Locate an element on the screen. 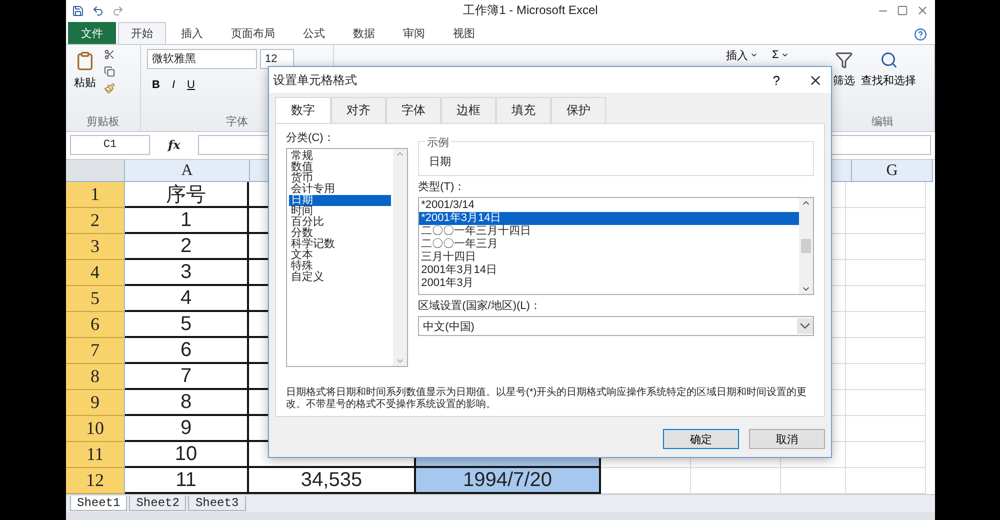  row-header: 8 is located at coordinates (95, 377).